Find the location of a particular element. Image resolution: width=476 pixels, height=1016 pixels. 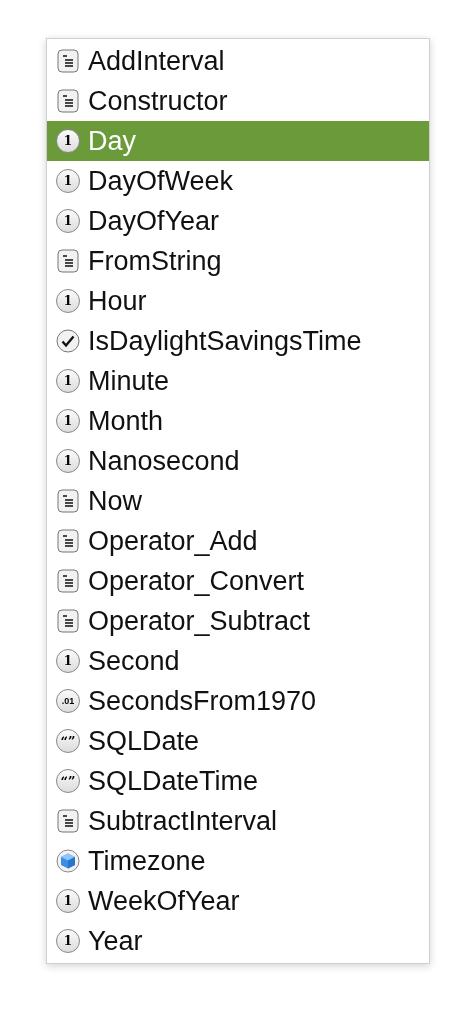

list-item: .01 SecondsFrom1970 is located at coordinates (238, 701).